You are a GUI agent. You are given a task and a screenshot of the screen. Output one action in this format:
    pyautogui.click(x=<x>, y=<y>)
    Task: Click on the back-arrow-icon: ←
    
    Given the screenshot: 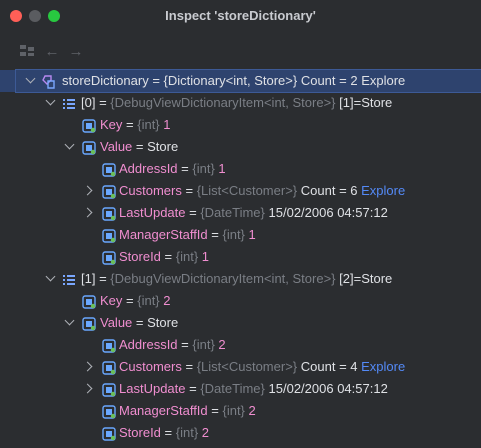 What is the action you would take?
    pyautogui.click(x=52, y=51)
    